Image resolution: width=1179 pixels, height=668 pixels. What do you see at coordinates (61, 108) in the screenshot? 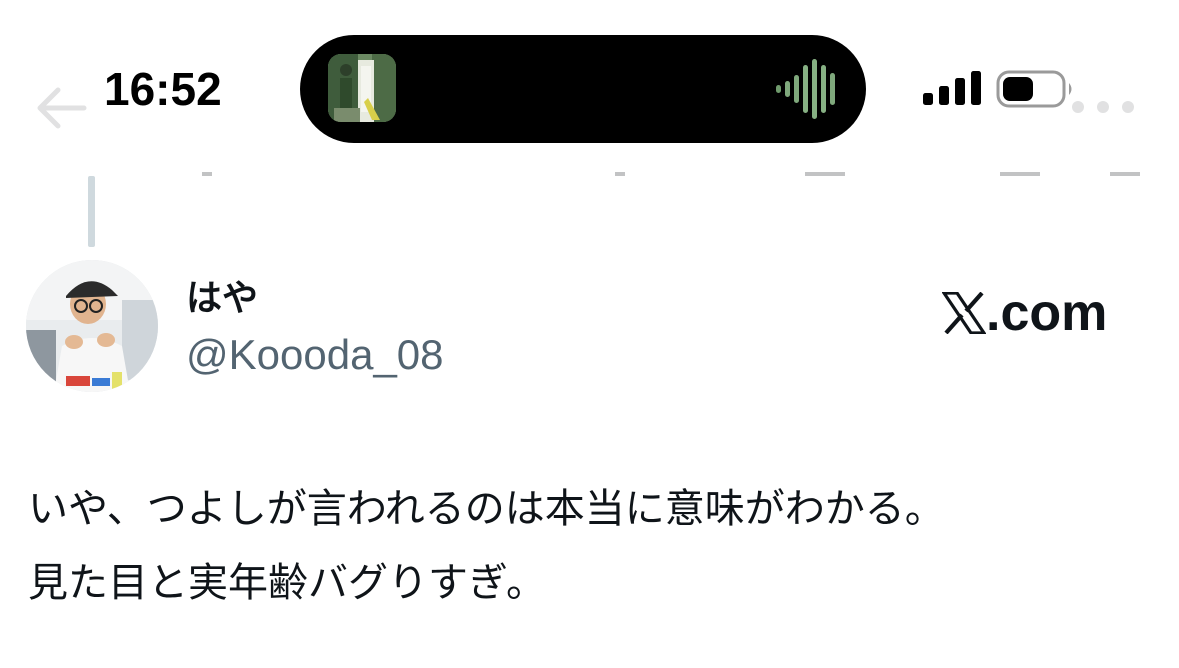
I see `back-arrow-icon` at bounding box center [61, 108].